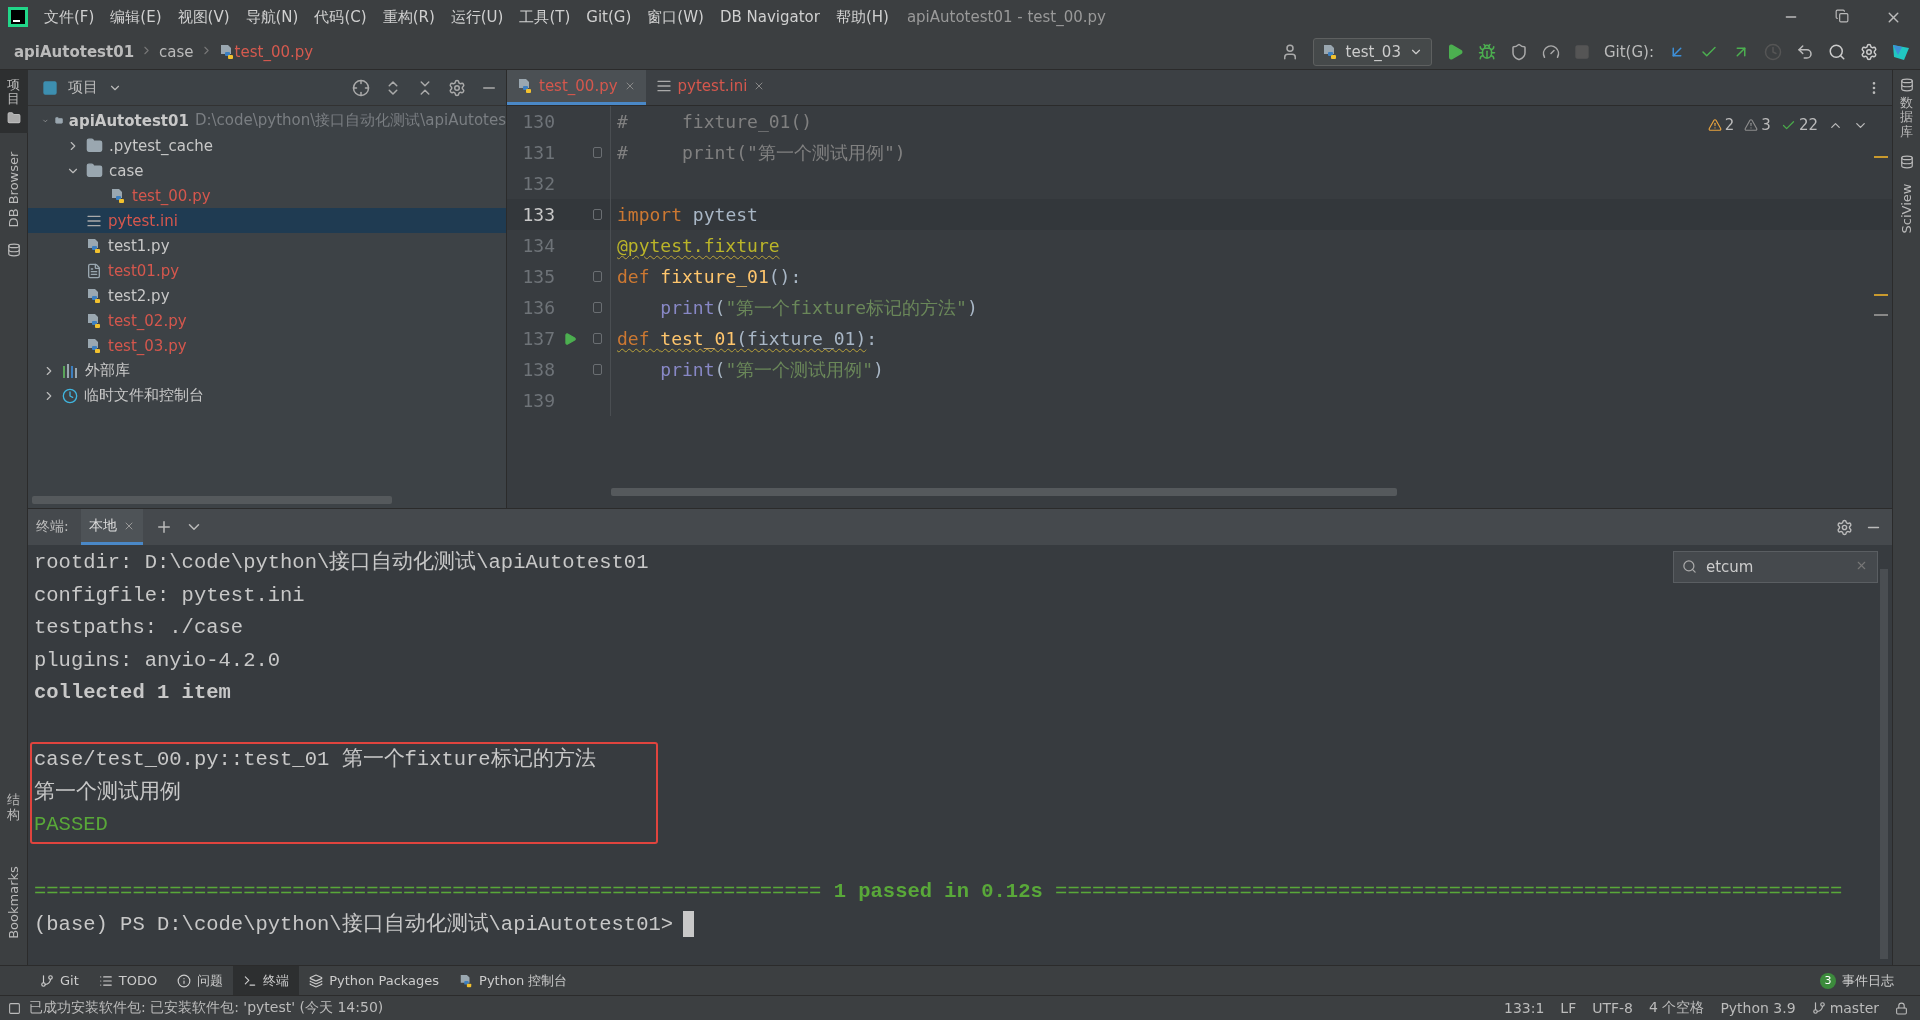 The image size is (1920, 1020). What do you see at coordinates (1901, 51) in the screenshot?
I see `plugin-logo` at bounding box center [1901, 51].